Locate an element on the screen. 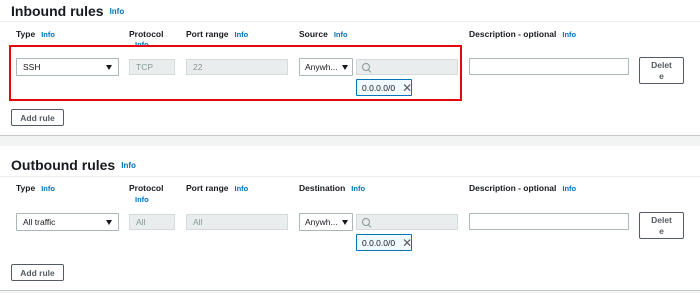 The height and width of the screenshot is (293, 700). outbound-protocol-field: All is located at coordinates (152, 222).